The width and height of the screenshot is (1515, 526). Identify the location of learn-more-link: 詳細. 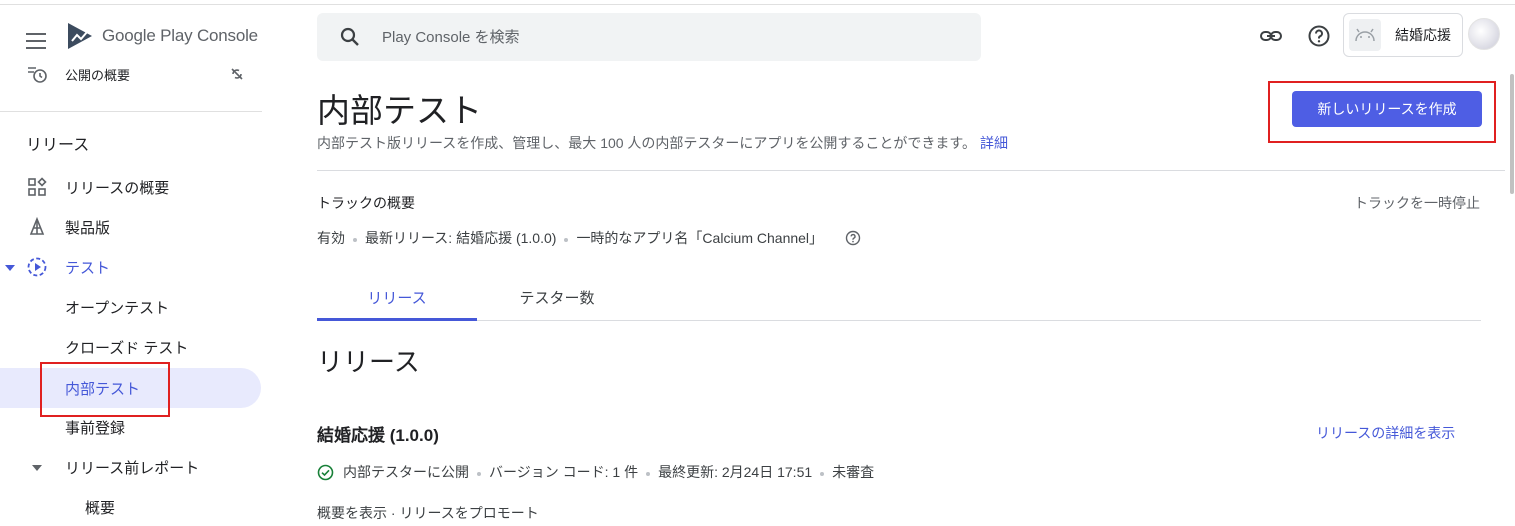
(994, 143).